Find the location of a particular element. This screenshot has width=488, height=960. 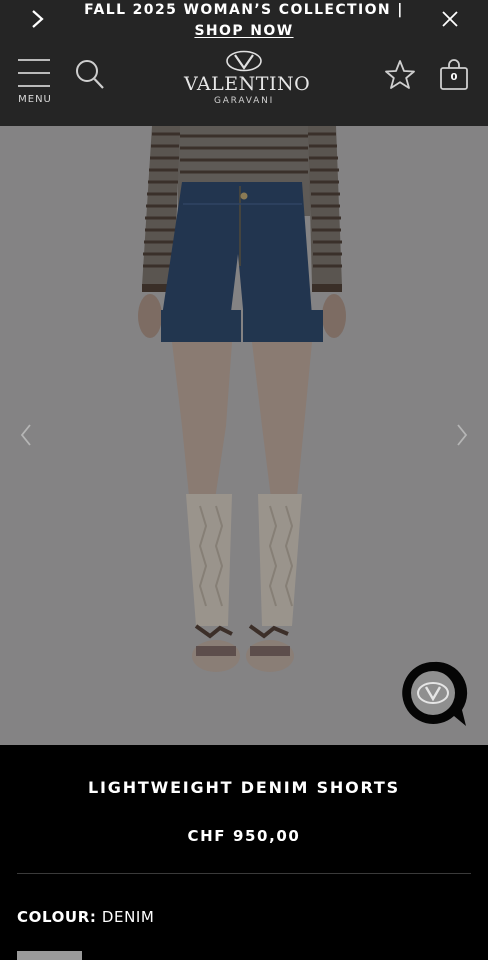

site-header: MENU VALENTINO GARAVANI 0 is located at coordinates (244, 84).